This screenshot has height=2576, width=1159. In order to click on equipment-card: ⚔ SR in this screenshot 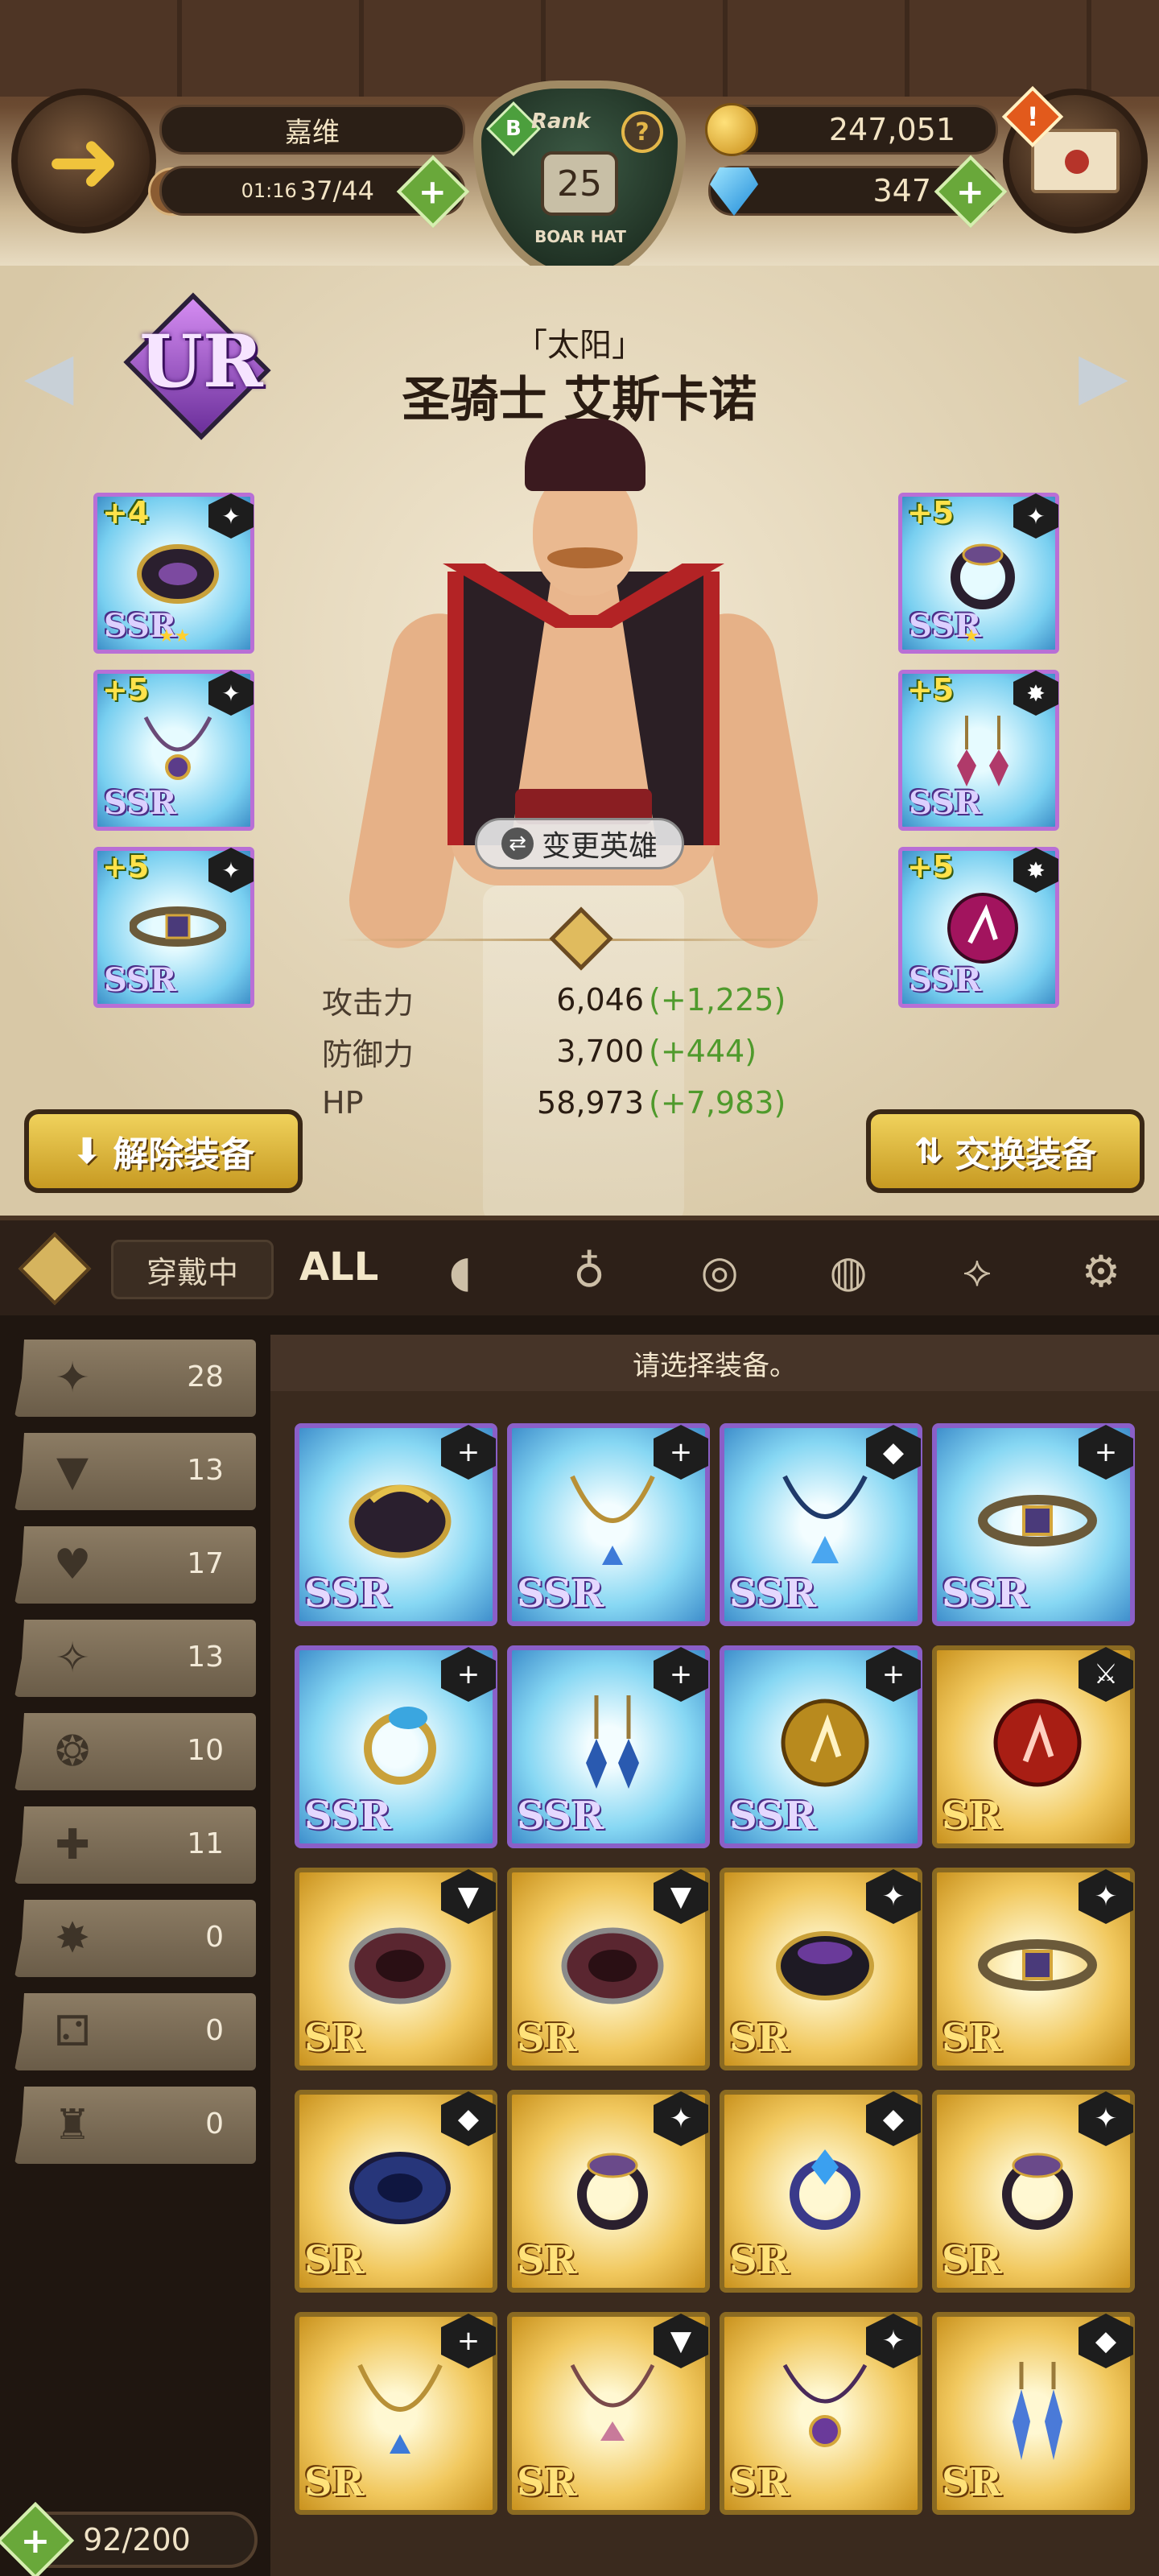, I will do `click(1033, 1746)`.